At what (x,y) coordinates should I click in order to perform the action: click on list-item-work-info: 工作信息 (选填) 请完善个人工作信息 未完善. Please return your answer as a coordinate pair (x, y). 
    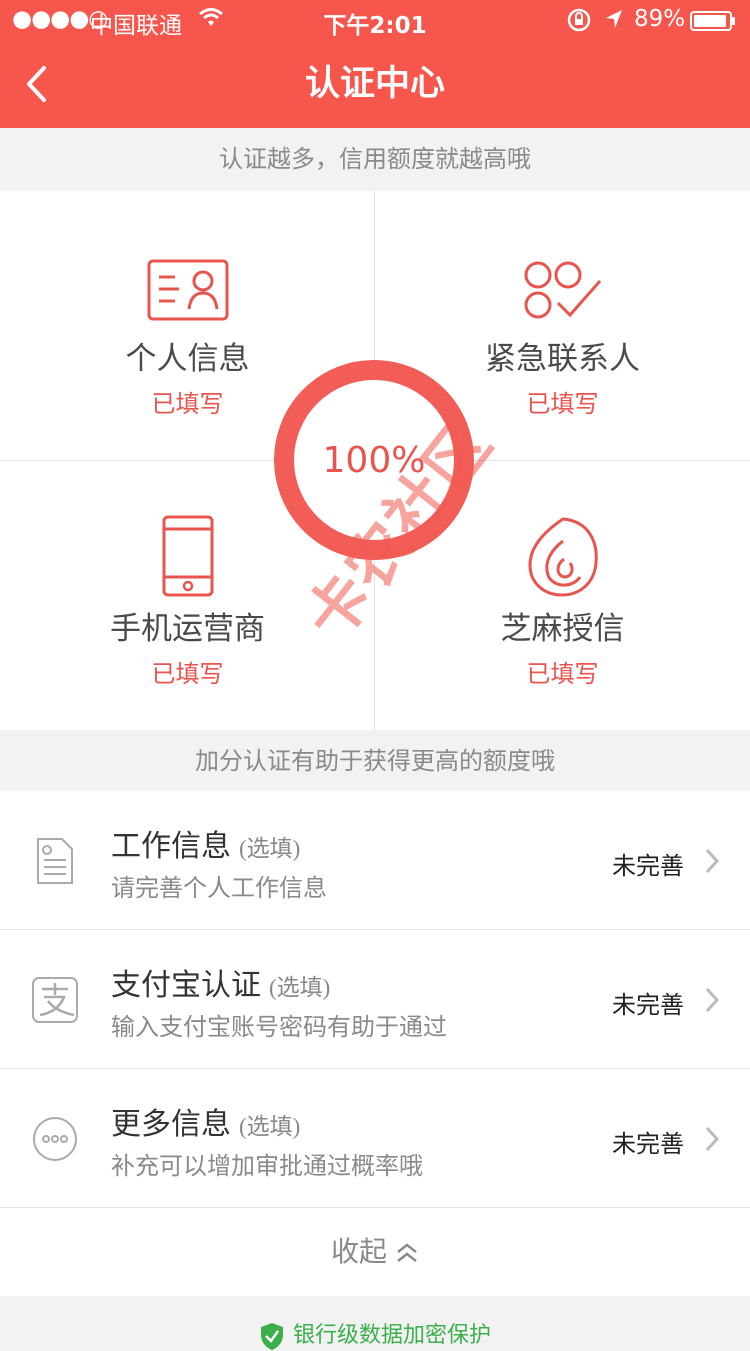
    Looking at the image, I should click on (375, 860).